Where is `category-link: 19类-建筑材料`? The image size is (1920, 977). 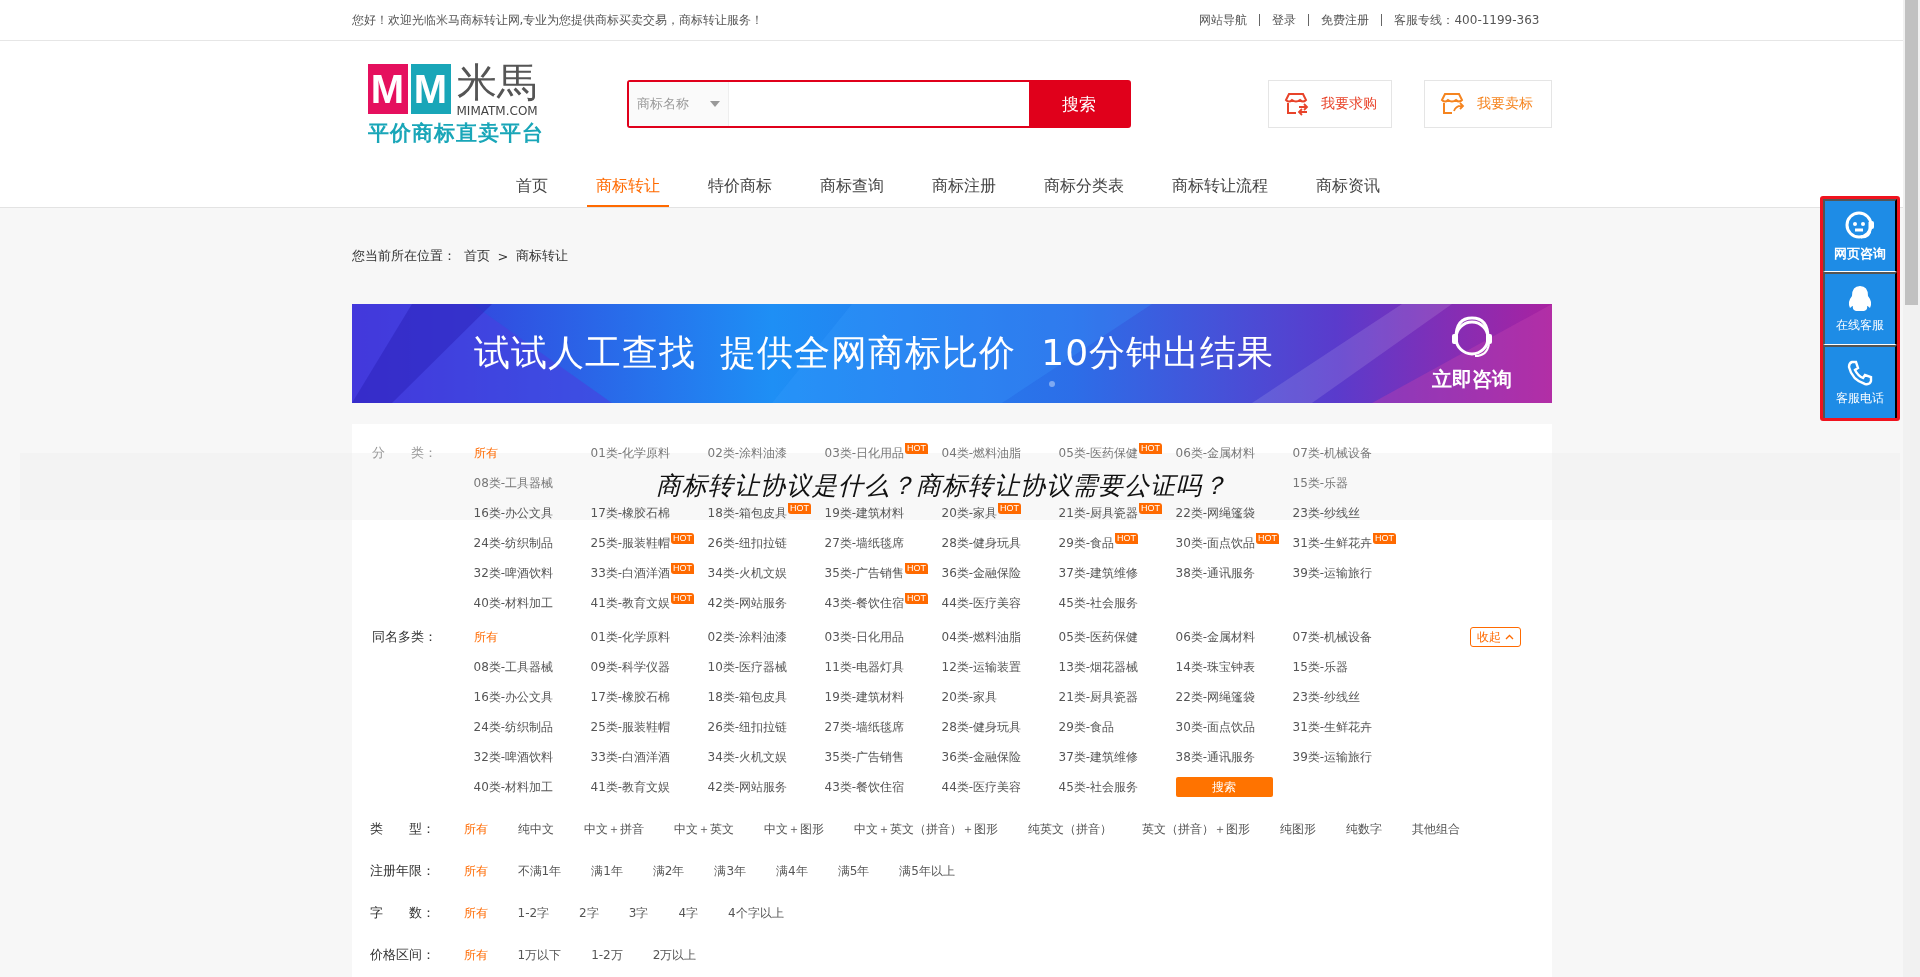 category-link: 19类-建筑材料 is located at coordinates (864, 513).